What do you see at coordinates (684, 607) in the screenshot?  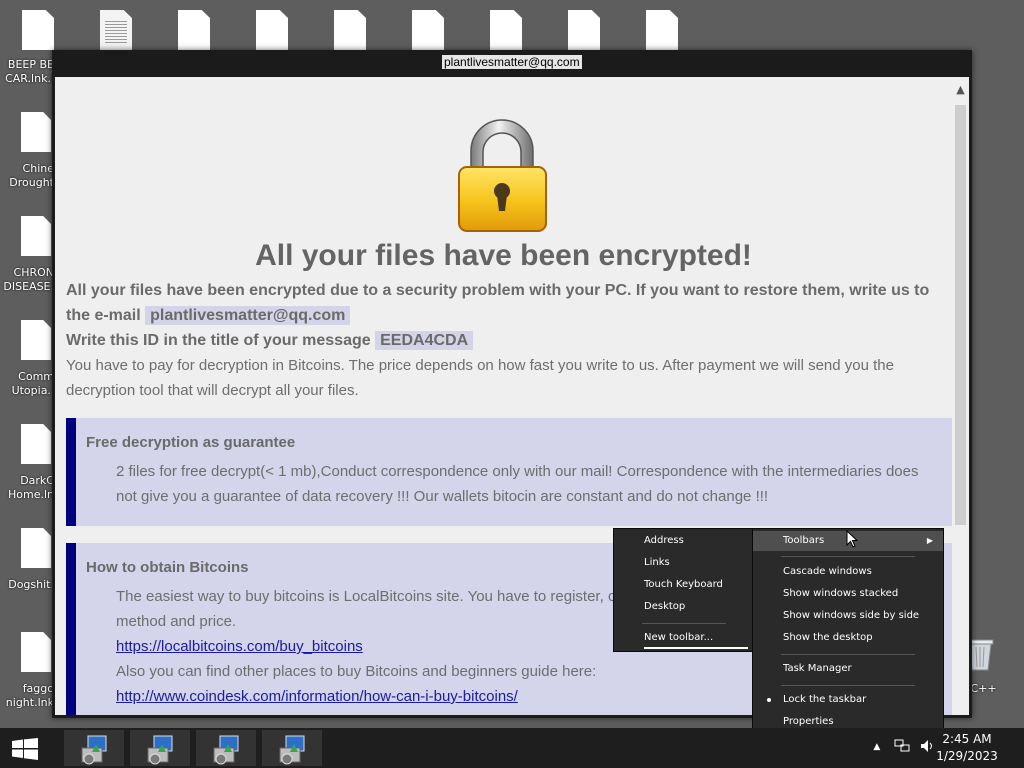 I see `menu-item-desktop: Desktop` at bounding box center [684, 607].